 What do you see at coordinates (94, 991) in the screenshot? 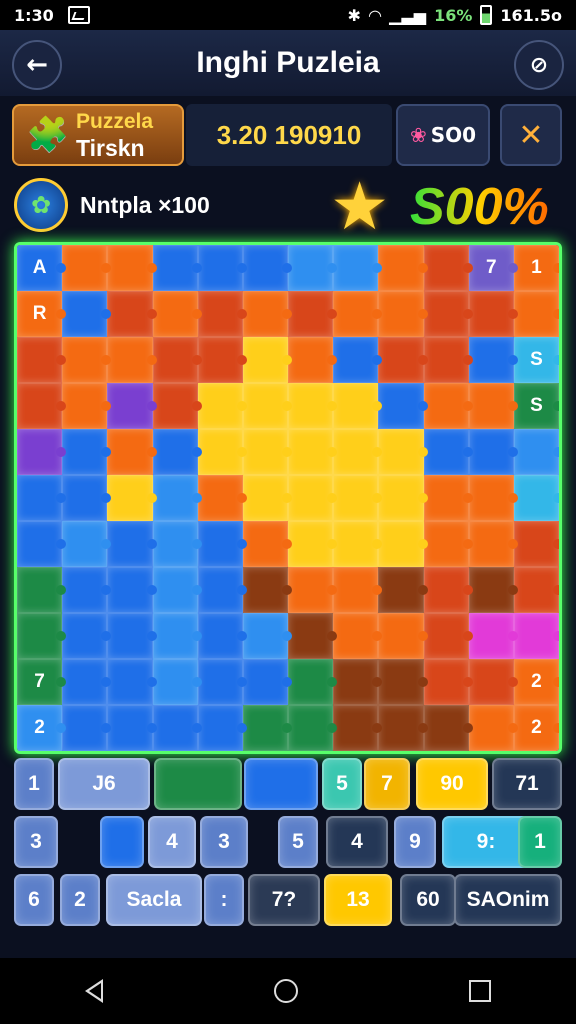
I see `nav-back-icon` at bounding box center [94, 991].